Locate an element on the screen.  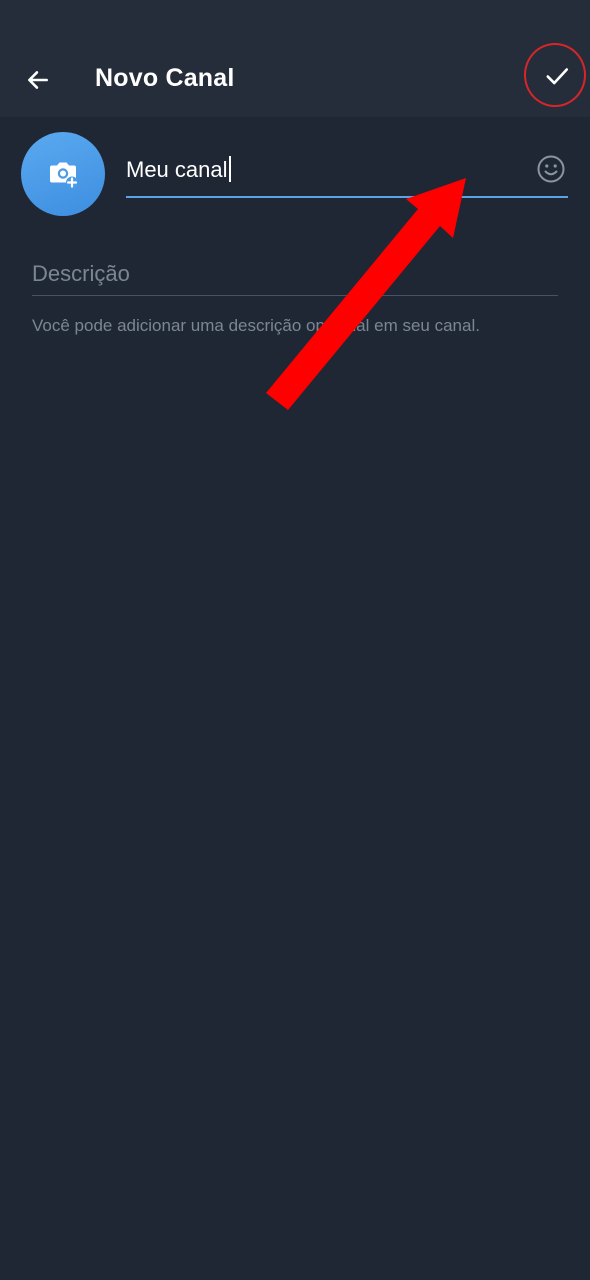
channel-photo-button is located at coordinates (63, 174).